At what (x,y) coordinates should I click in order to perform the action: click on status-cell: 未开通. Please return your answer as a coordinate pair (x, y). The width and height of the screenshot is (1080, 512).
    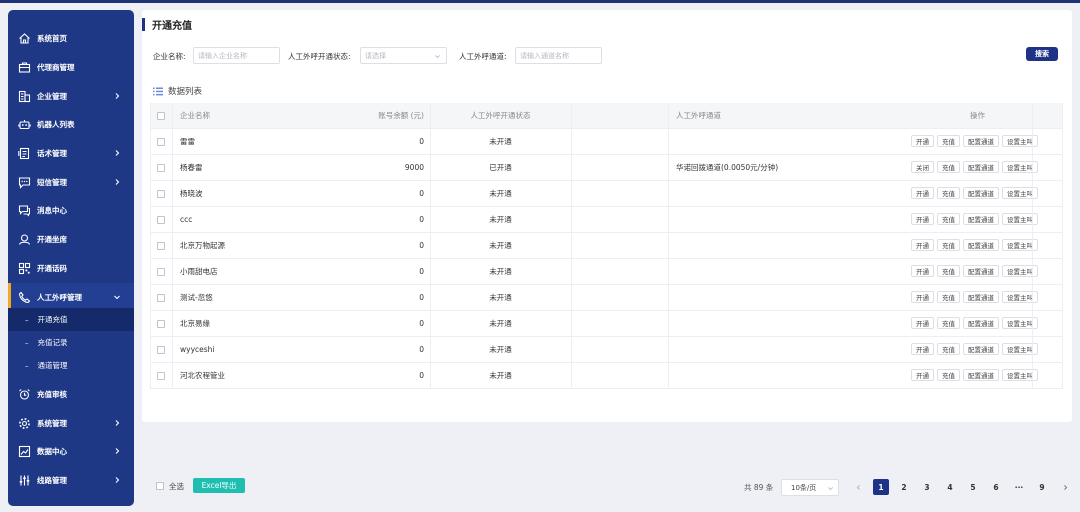
    Looking at the image, I should click on (500, 375).